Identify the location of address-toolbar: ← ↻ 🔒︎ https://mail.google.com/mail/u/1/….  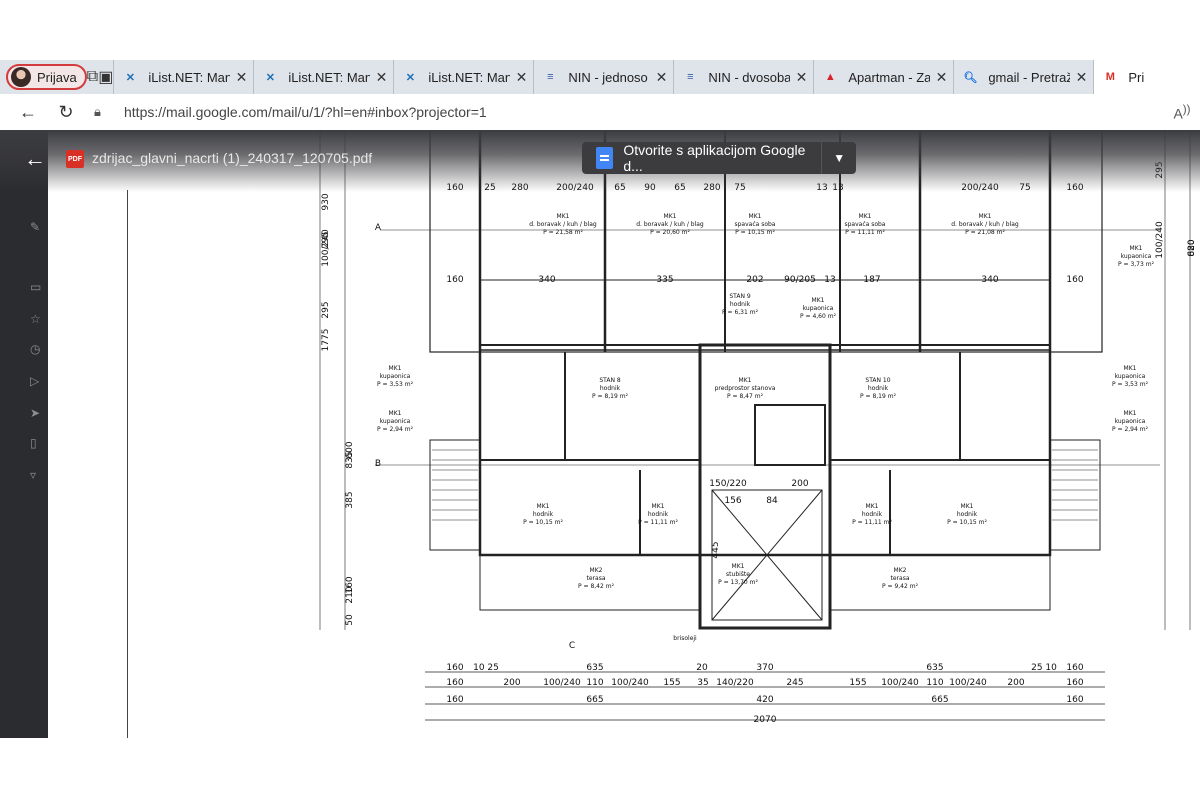
(600, 112).